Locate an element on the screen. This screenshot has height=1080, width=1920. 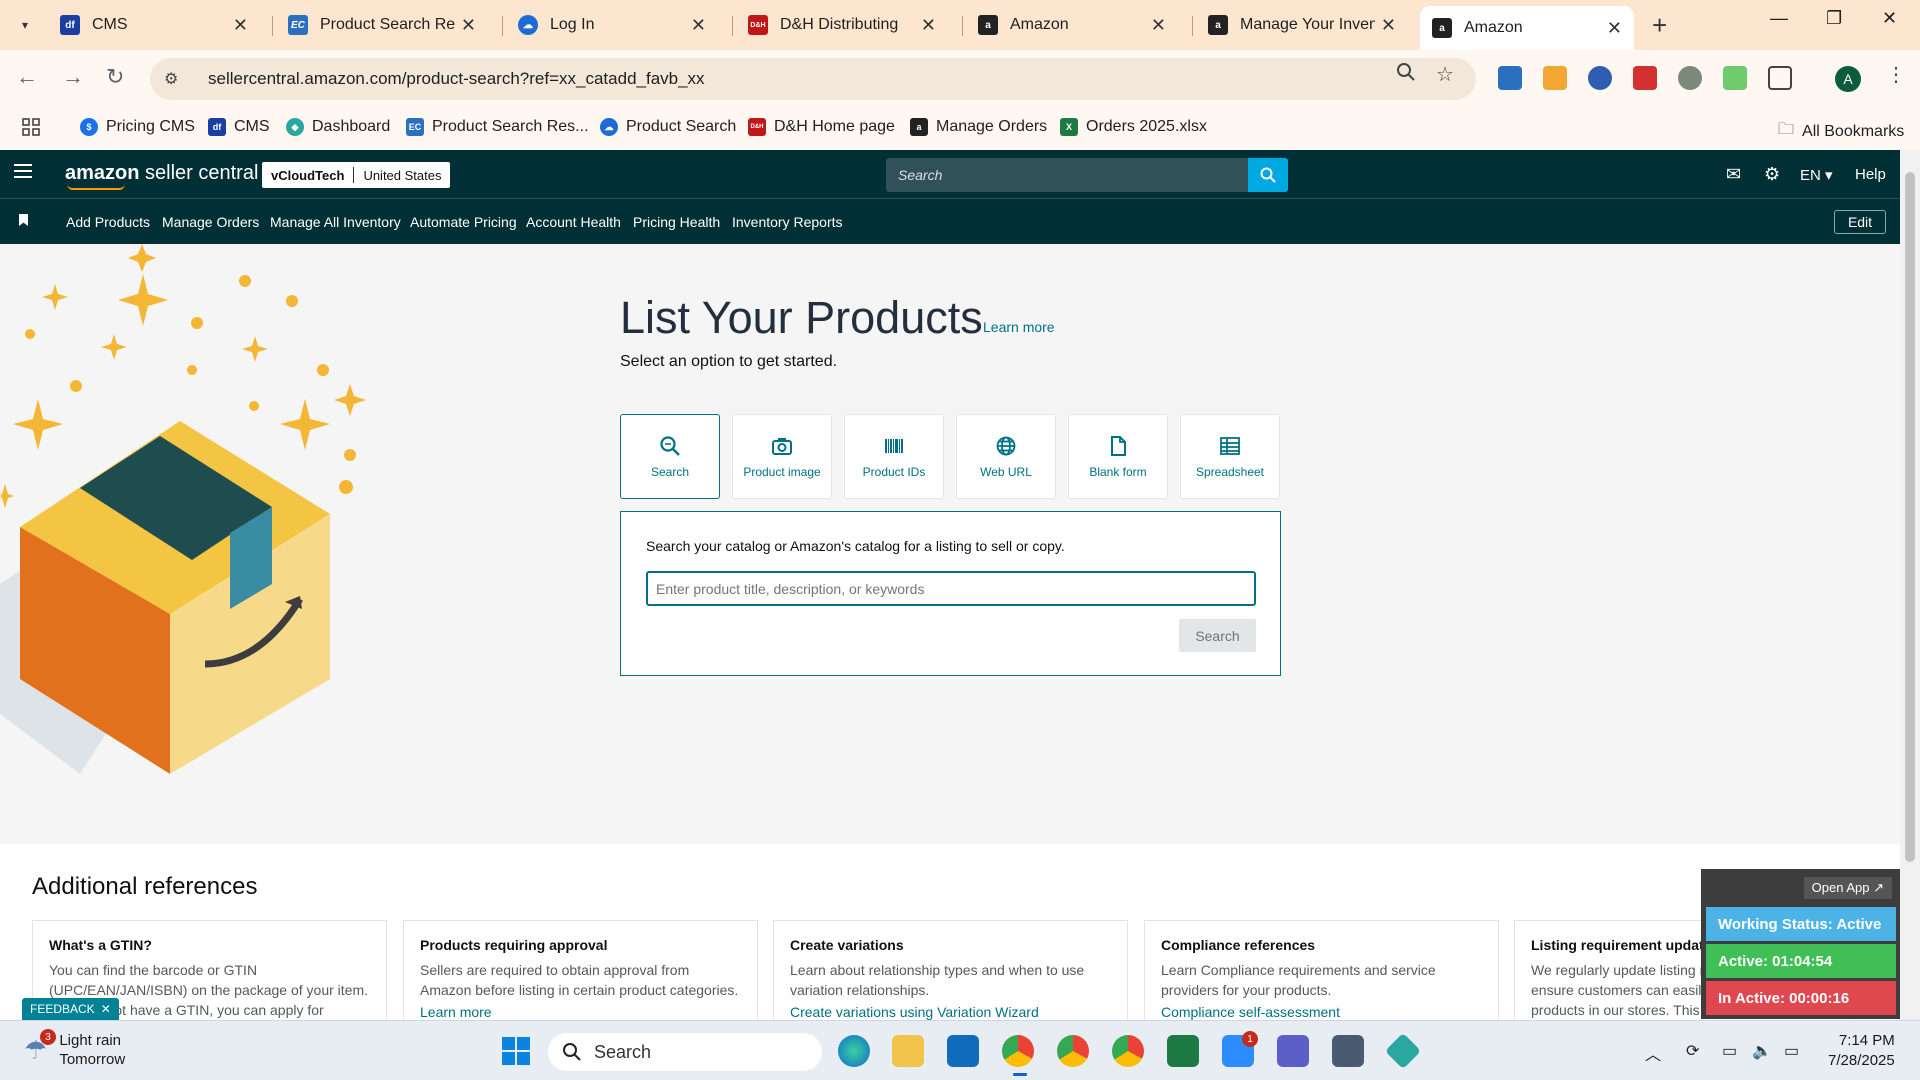
reload-icon: ↻ is located at coordinates (115, 77).